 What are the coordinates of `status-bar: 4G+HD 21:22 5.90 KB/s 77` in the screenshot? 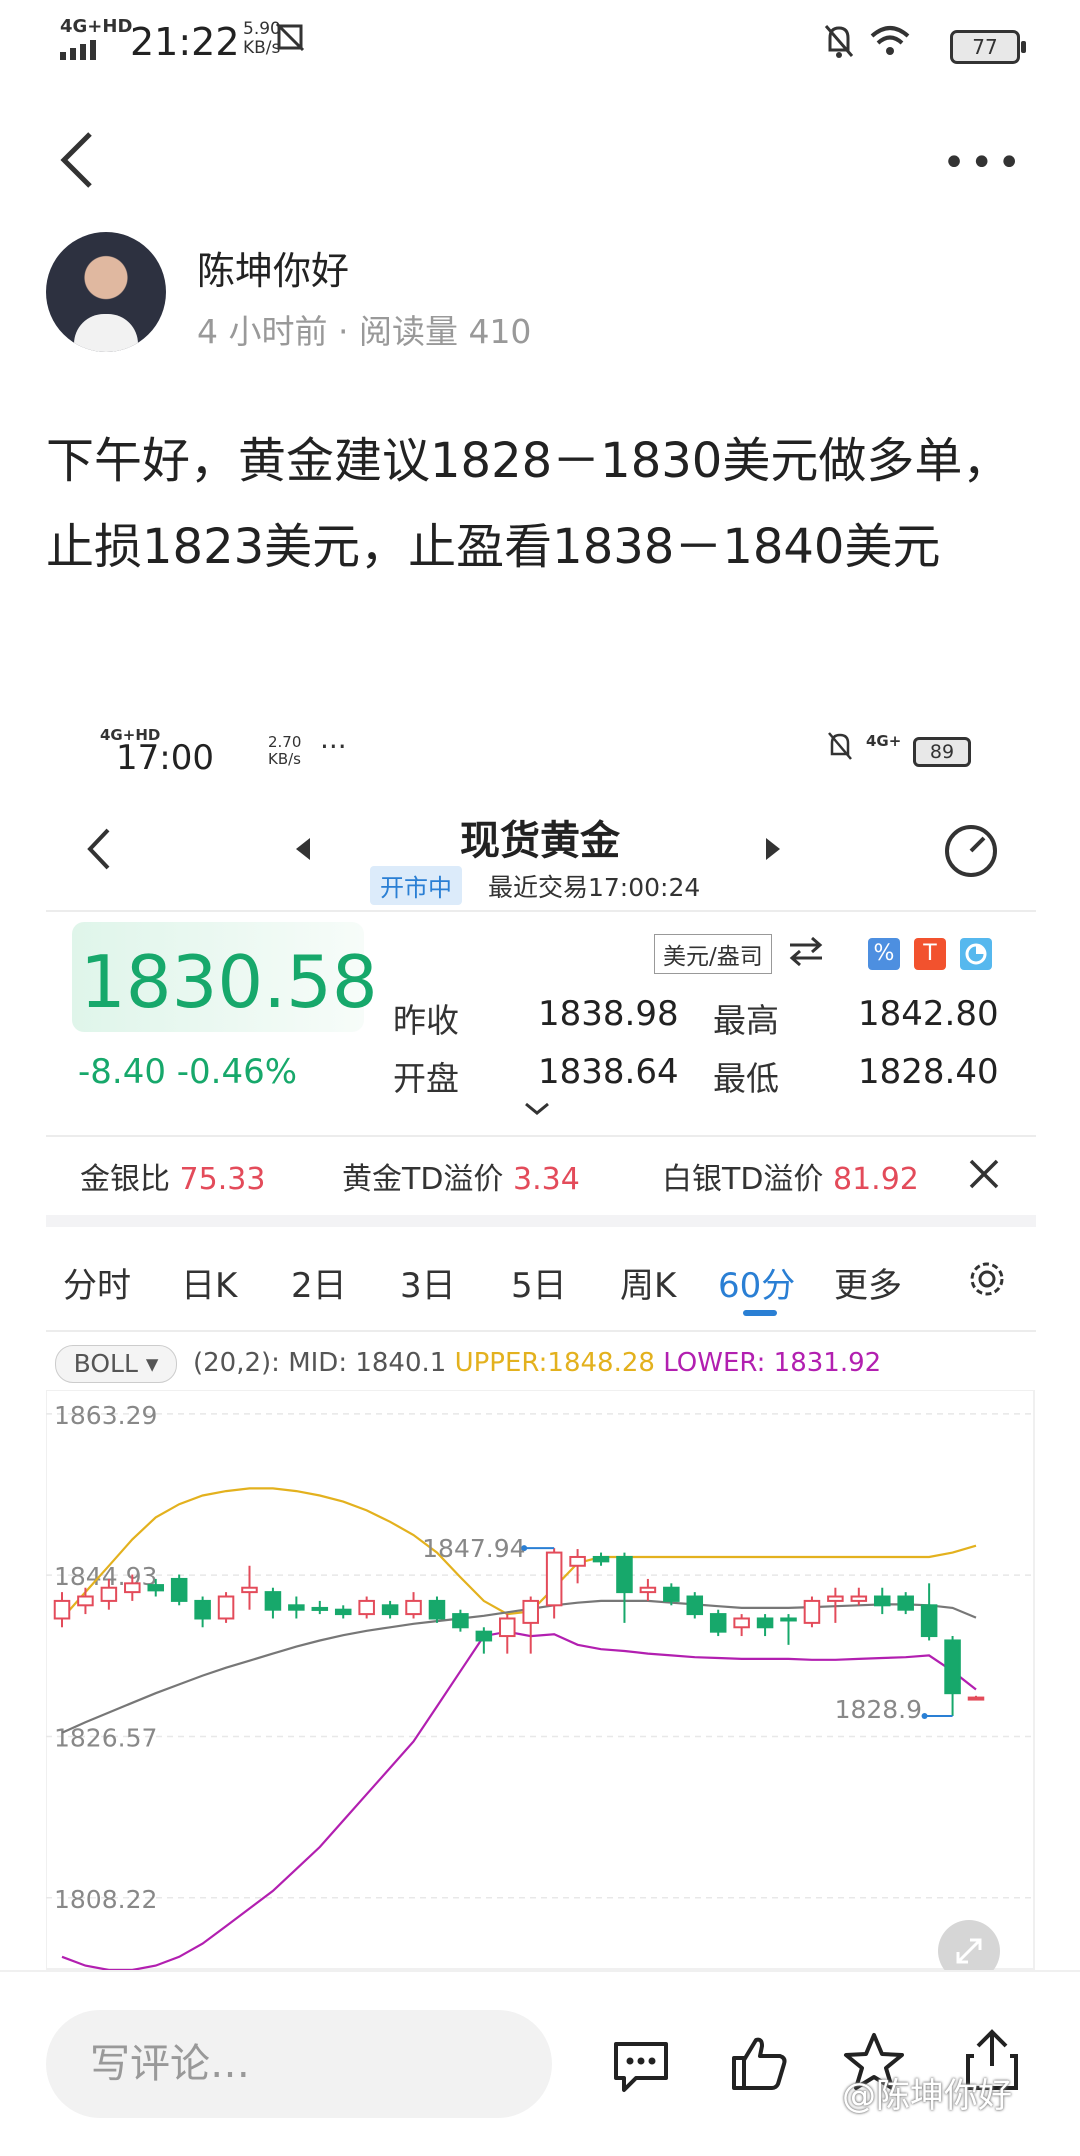 It's located at (540, 43).